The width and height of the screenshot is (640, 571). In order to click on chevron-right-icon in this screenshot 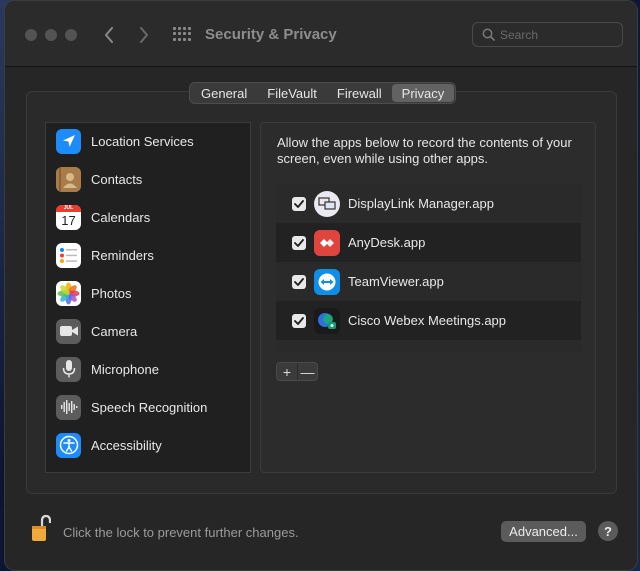, I will do `click(144, 35)`.